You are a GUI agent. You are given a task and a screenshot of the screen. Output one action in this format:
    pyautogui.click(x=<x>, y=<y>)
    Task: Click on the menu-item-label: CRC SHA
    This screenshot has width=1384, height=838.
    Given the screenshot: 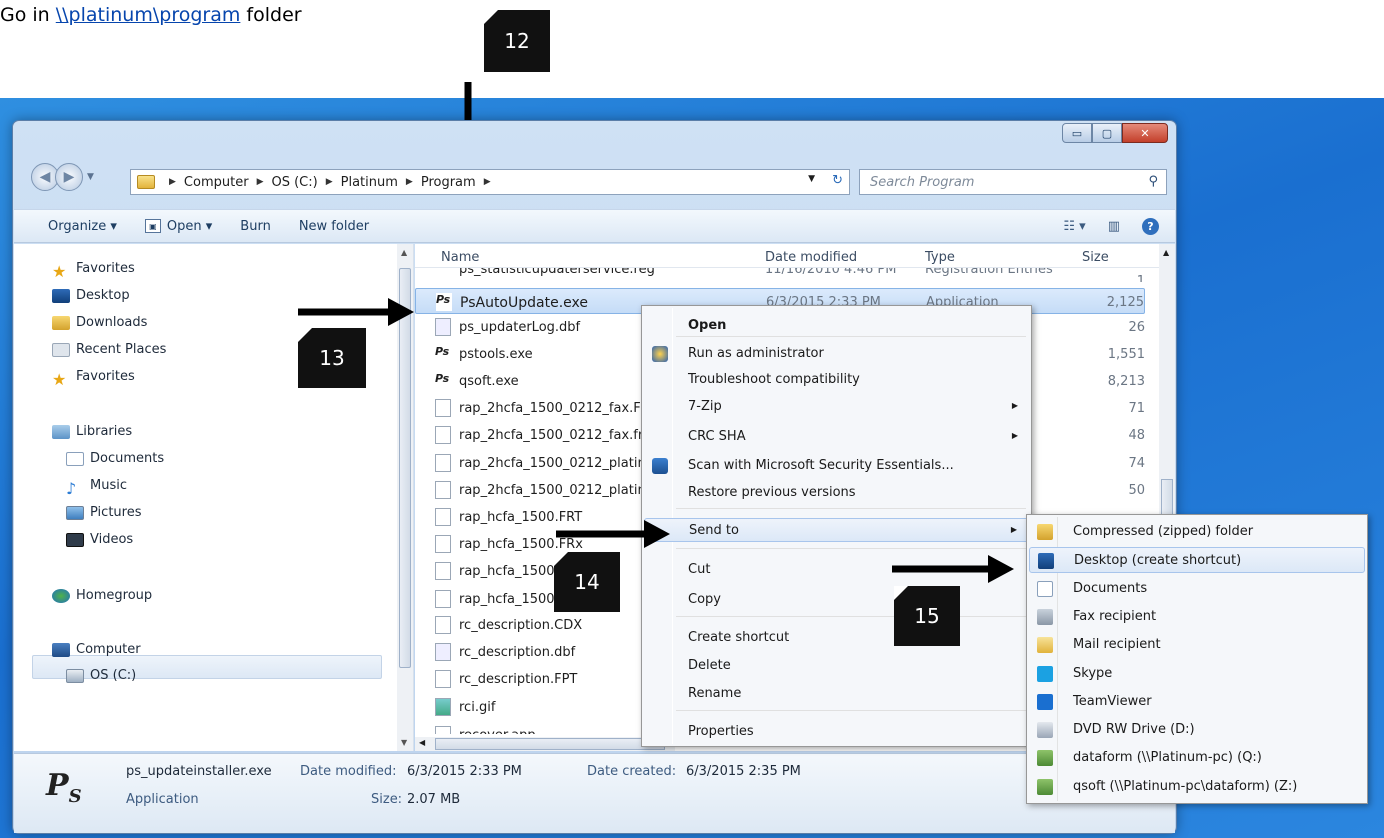 What is the action you would take?
    pyautogui.click(x=717, y=436)
    